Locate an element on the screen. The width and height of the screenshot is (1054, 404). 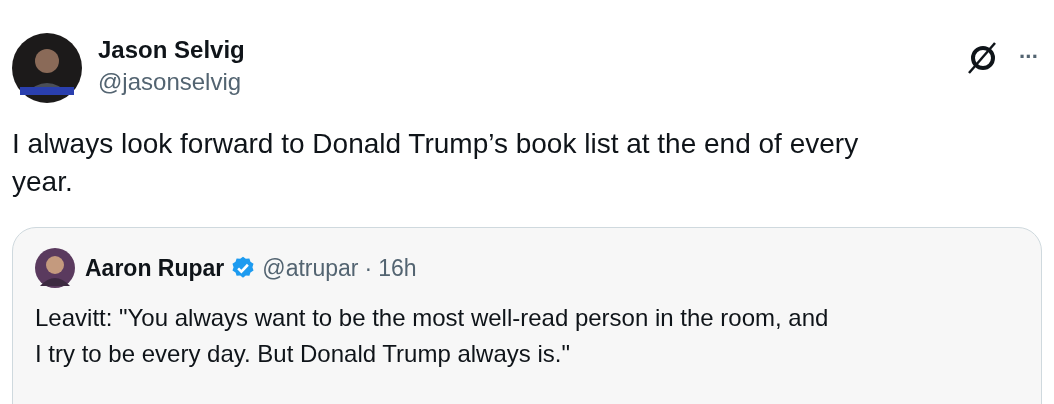
post-text: I always look forward to Donald Trump’s book list at the end of every year. is located at coordinates (436, 163).